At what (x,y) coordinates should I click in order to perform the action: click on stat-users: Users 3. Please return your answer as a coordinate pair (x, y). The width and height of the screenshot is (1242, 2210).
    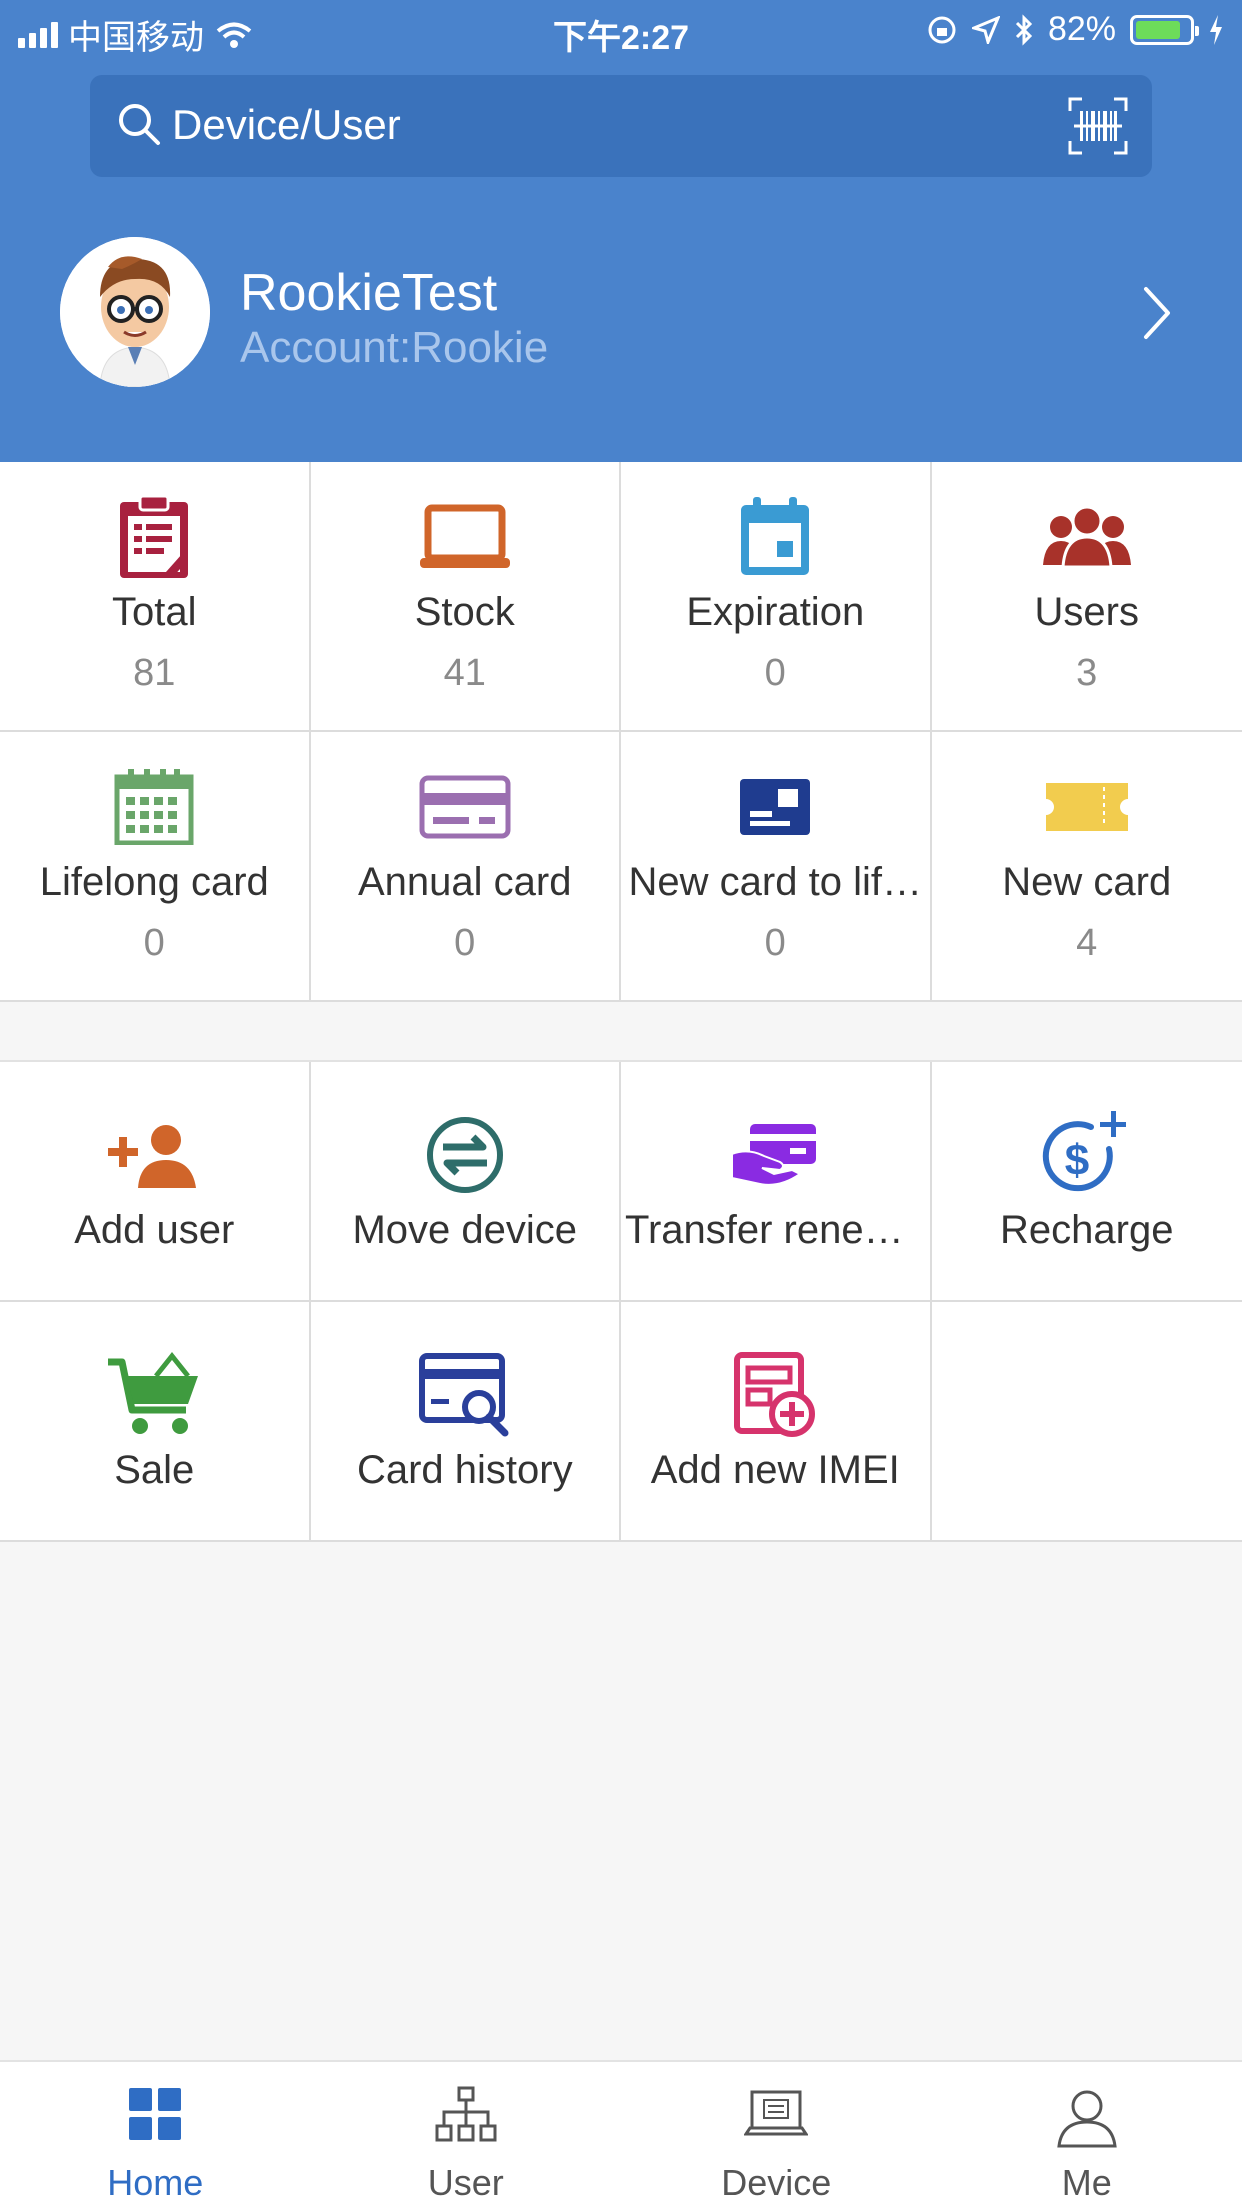
    Looking at the image, I should click on (1087, 597).